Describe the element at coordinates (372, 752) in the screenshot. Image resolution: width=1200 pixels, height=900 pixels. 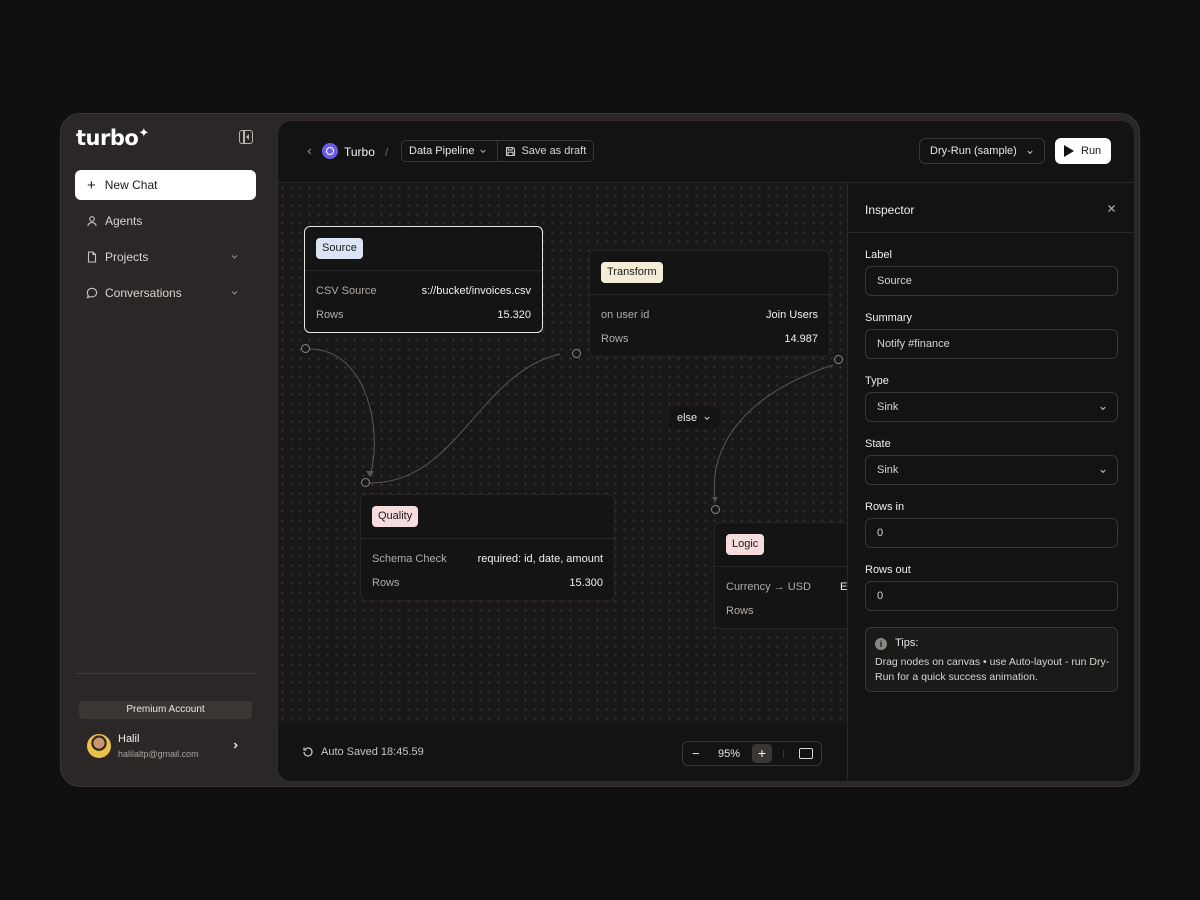
I see `autosave-label: Auto Saved 18:45.59` at that location.